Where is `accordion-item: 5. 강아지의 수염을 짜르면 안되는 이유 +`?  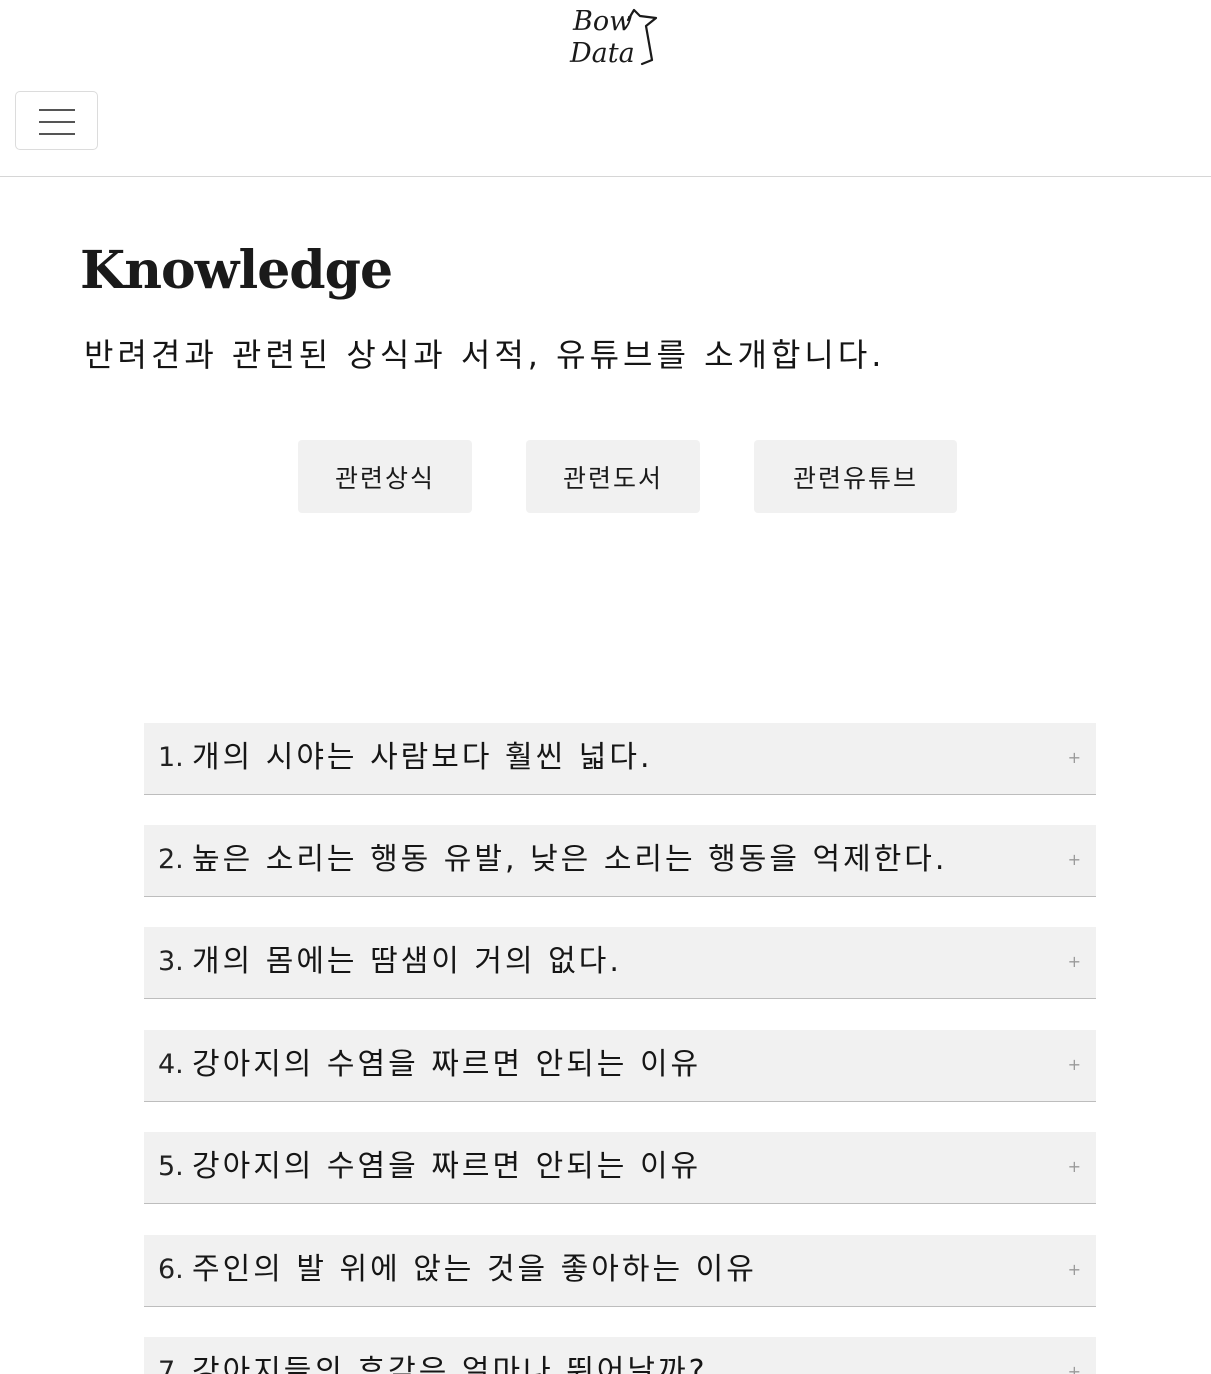
accordion-item: 5. 강아지의 수염을 짜르면 안되는 이유 + is located at coordinates (620, 1168).